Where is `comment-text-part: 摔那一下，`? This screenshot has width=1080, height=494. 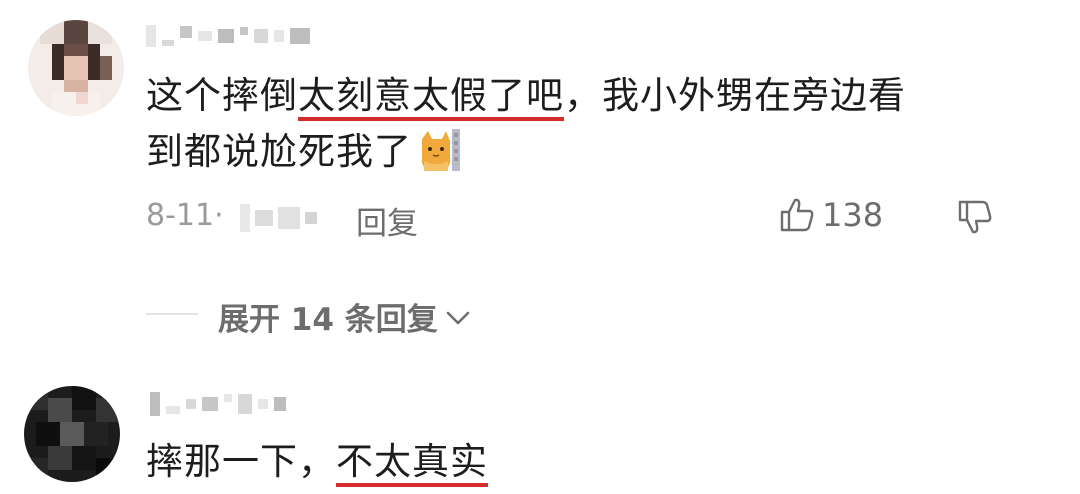 comment-text-part: 摔那一下， is located at coordinates (241, 461).